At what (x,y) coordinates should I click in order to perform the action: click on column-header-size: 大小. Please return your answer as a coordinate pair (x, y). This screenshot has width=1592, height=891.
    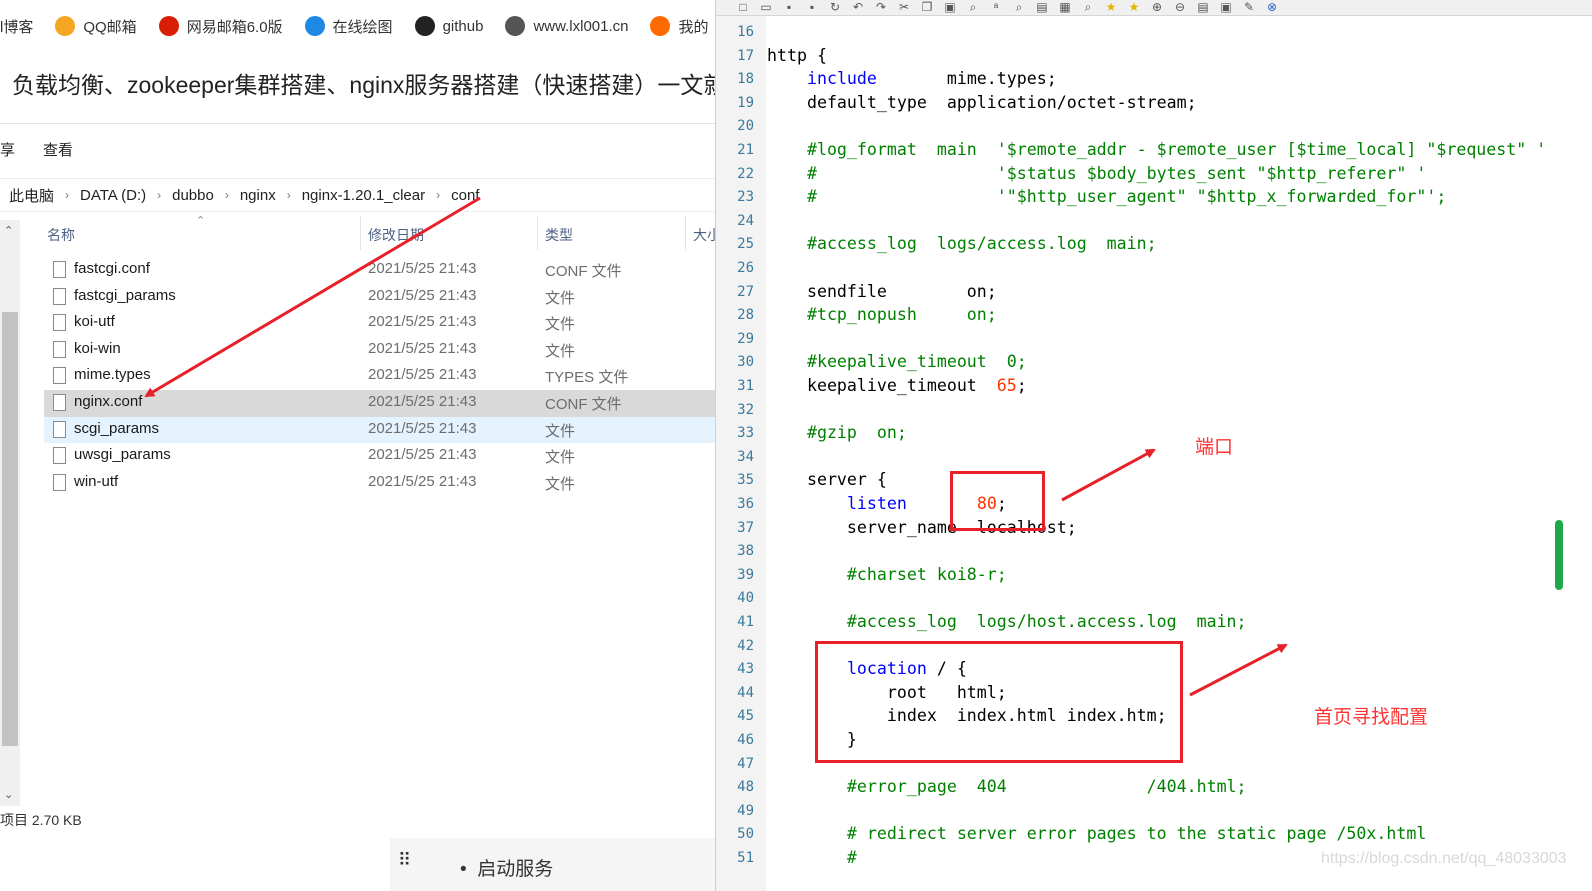
    Looking at the image, I should click on (704, 235).